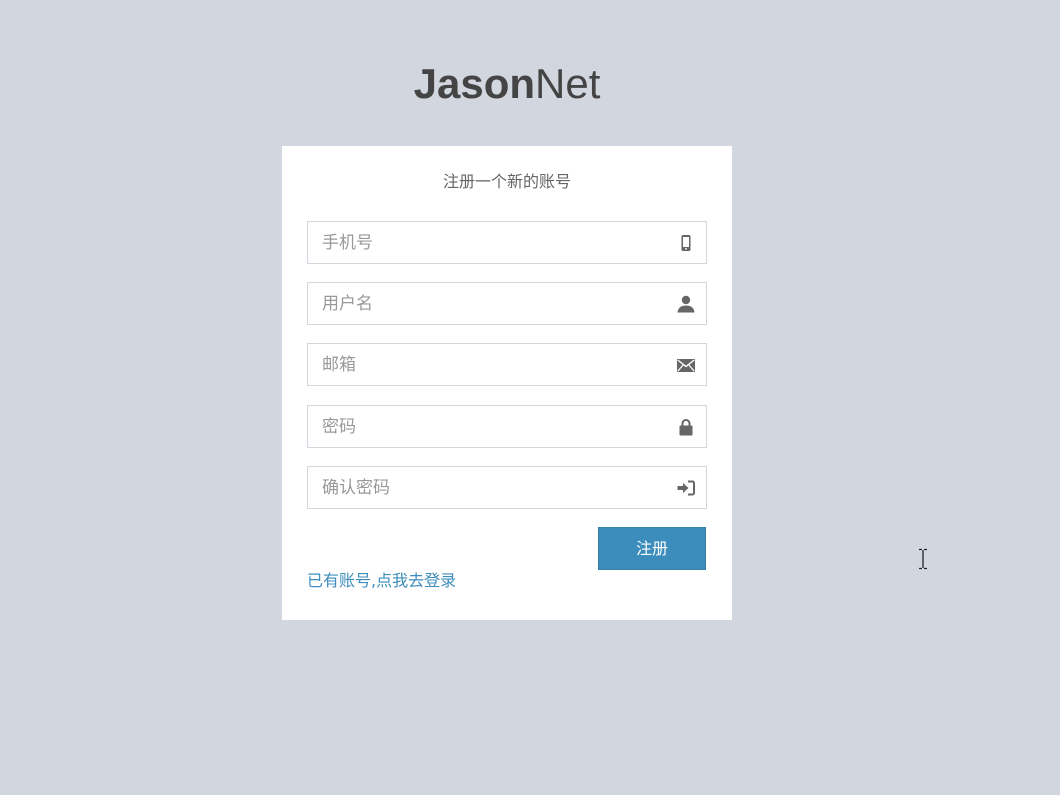 The height and width of the screenshot is (795, 1060). I want to click on confirm-password-field, so click(507, 487).